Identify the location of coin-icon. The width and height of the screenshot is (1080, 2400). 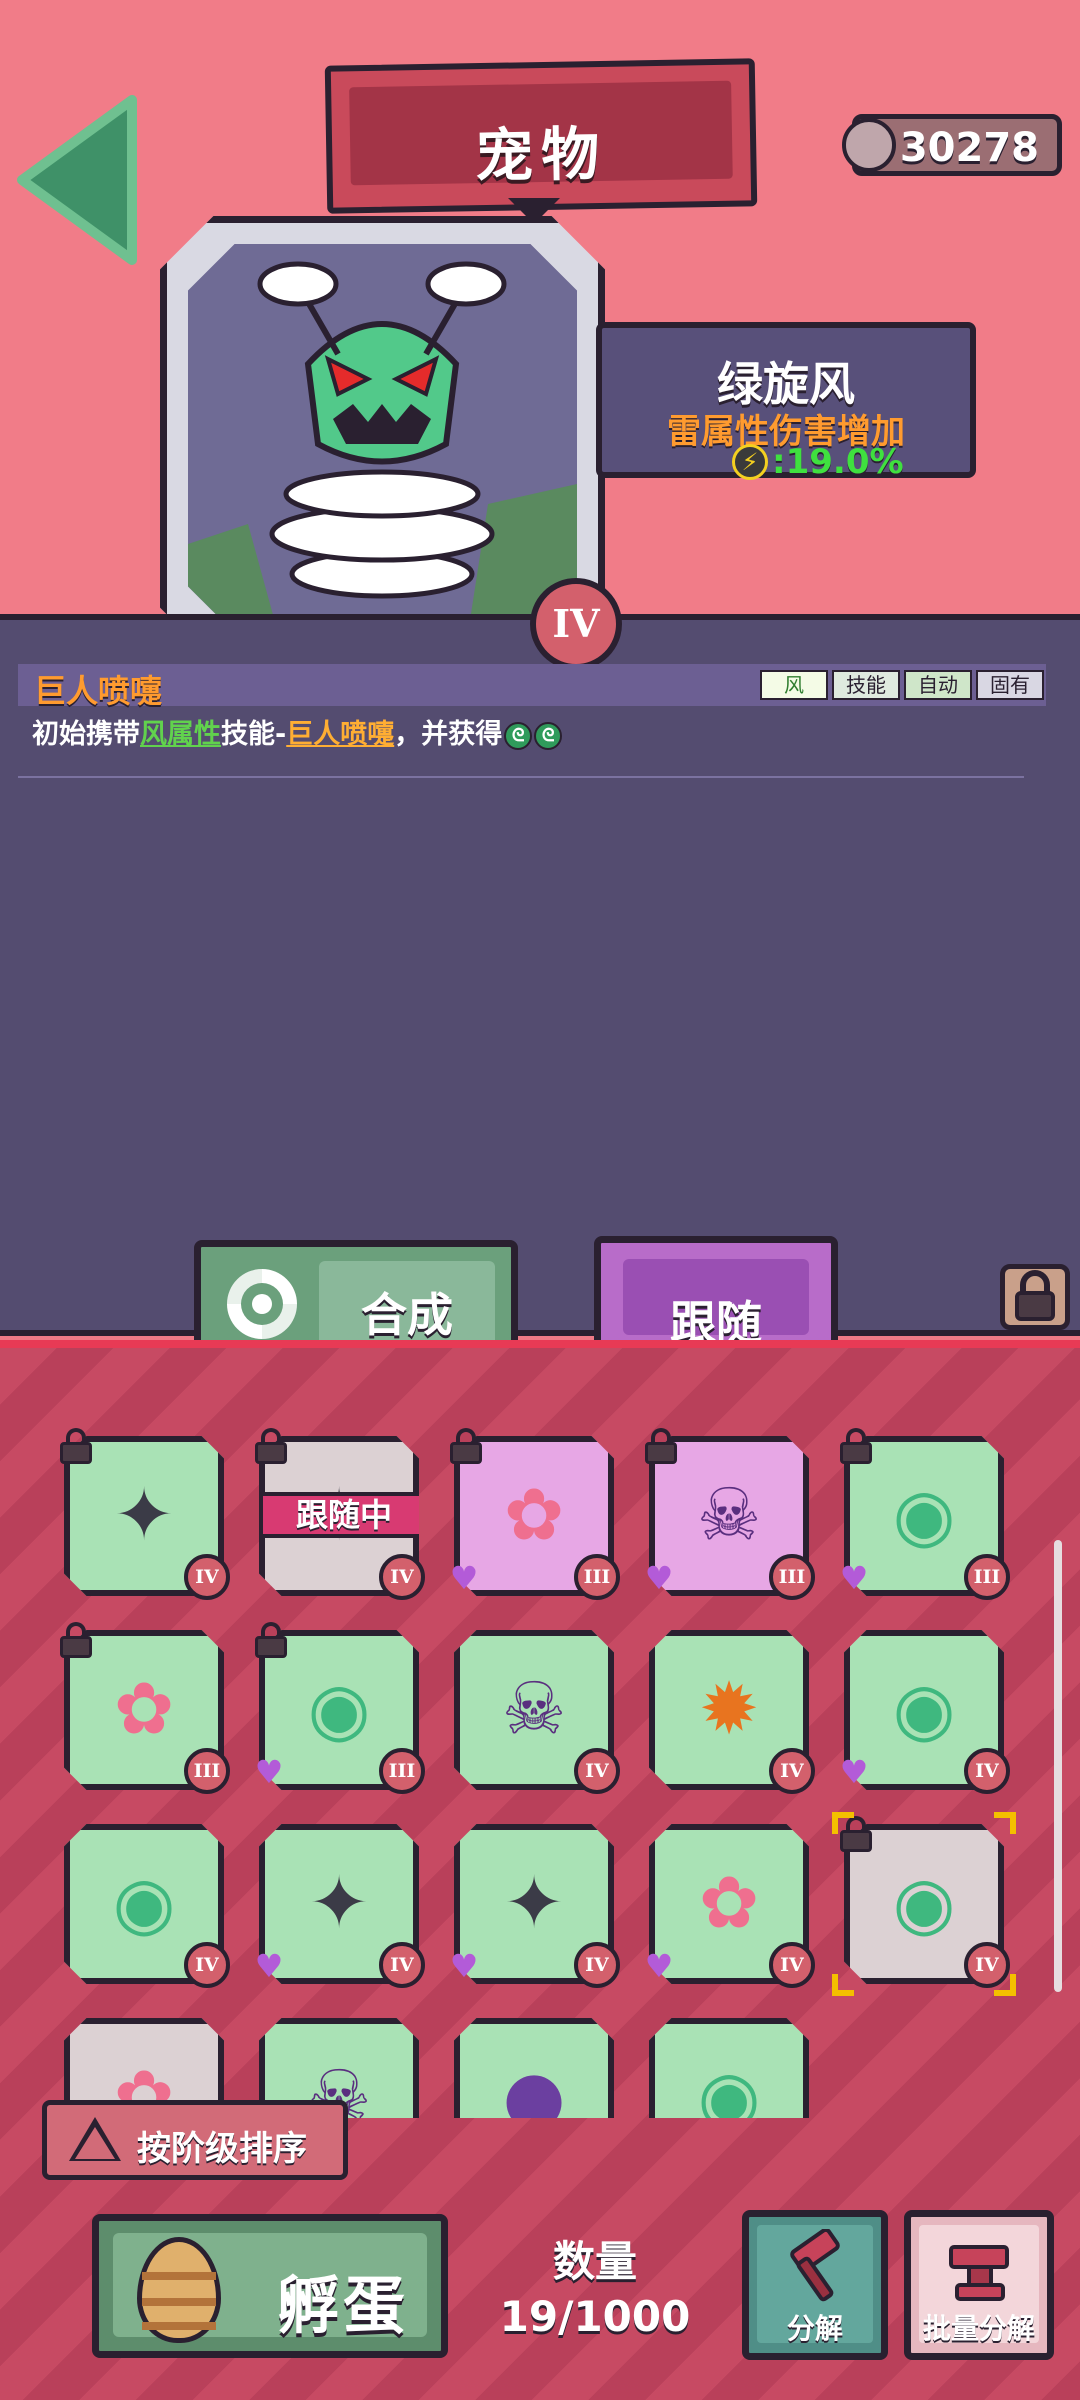
(869, 145).